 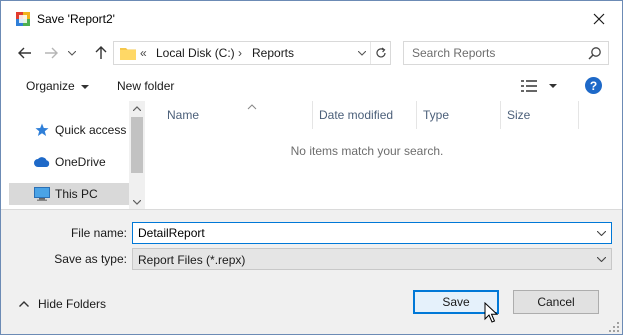 I want to click on arrow-right-icon, so click(x=51, y=53).